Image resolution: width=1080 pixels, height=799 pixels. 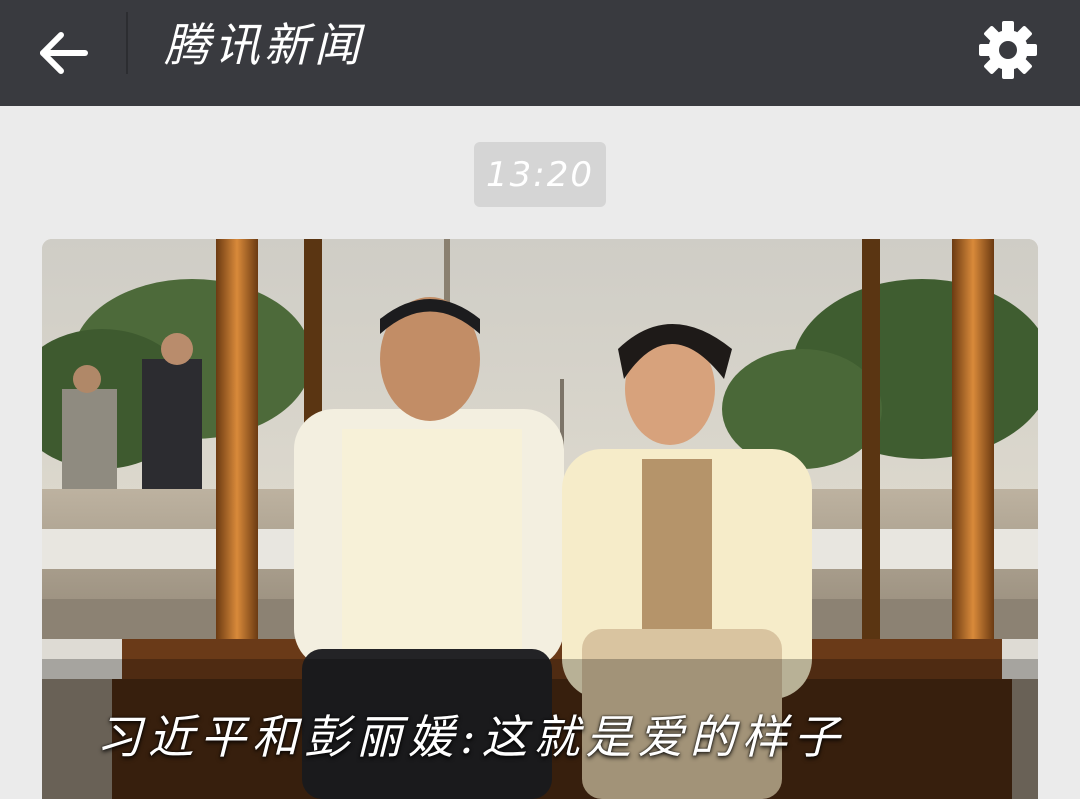 I want to click on settings-button, so click(x=1008, y=50).